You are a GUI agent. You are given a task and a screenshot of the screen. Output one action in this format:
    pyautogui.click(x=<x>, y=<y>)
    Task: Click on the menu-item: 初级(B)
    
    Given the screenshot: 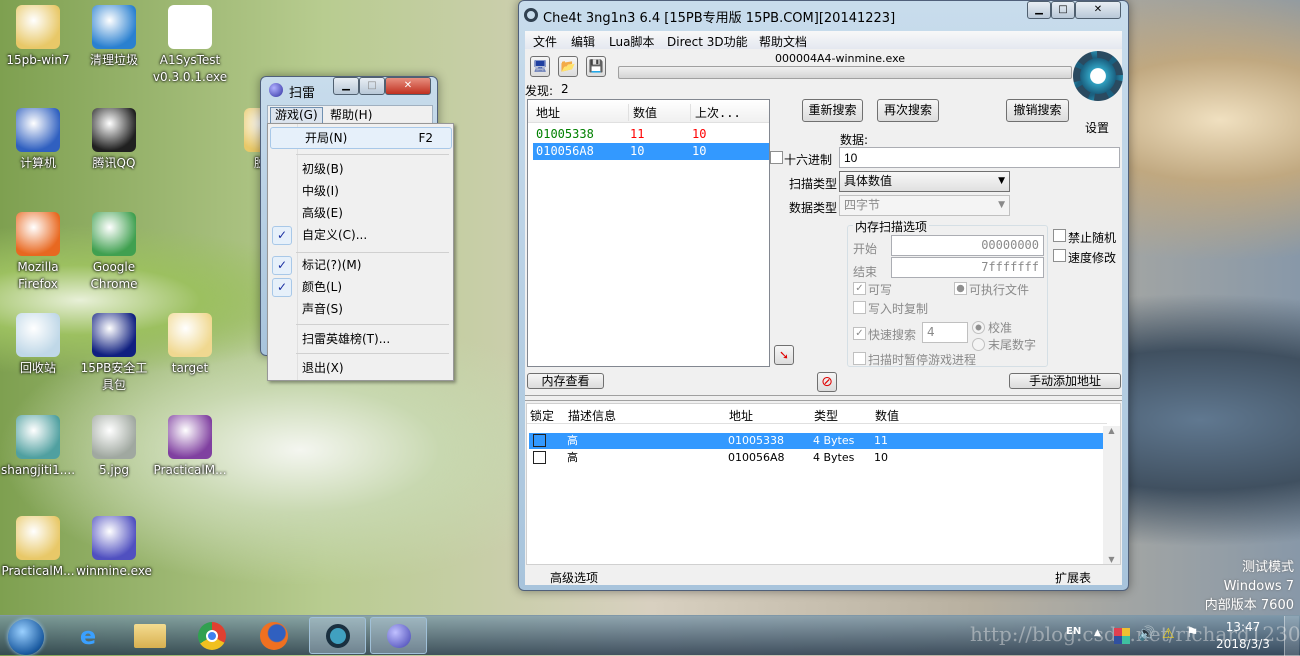 What is the action you would take?
    pyautogui.click(x=360, y=169)
    